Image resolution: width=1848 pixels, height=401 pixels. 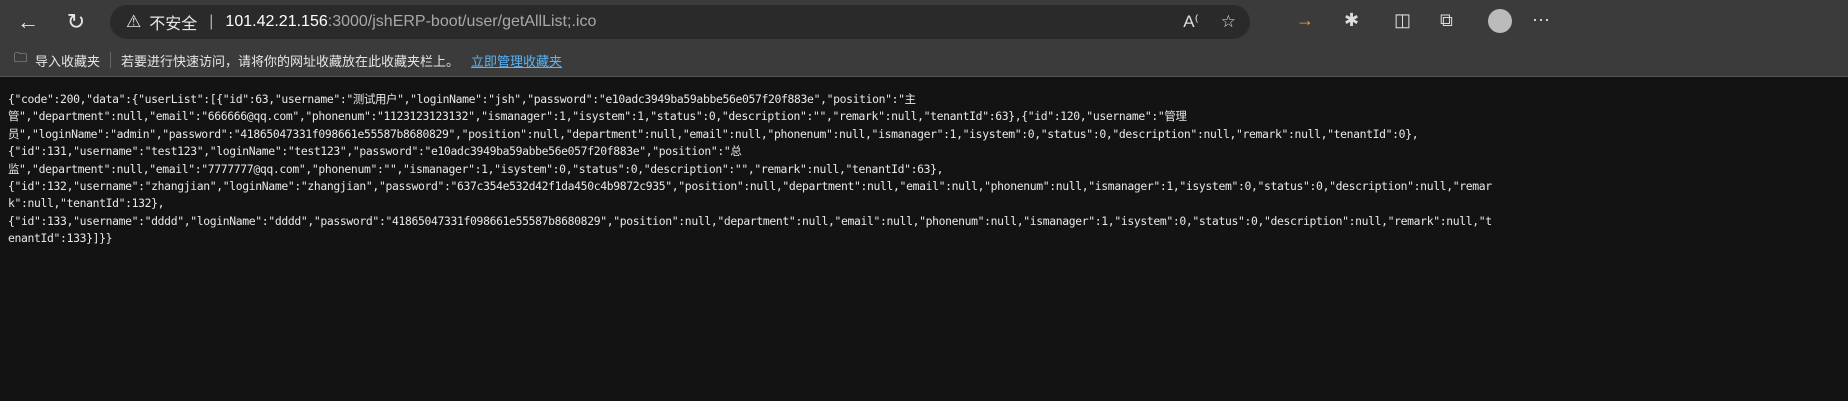 I want to click on more-menu-icon: ⋯, so click(x=1541, y=20).